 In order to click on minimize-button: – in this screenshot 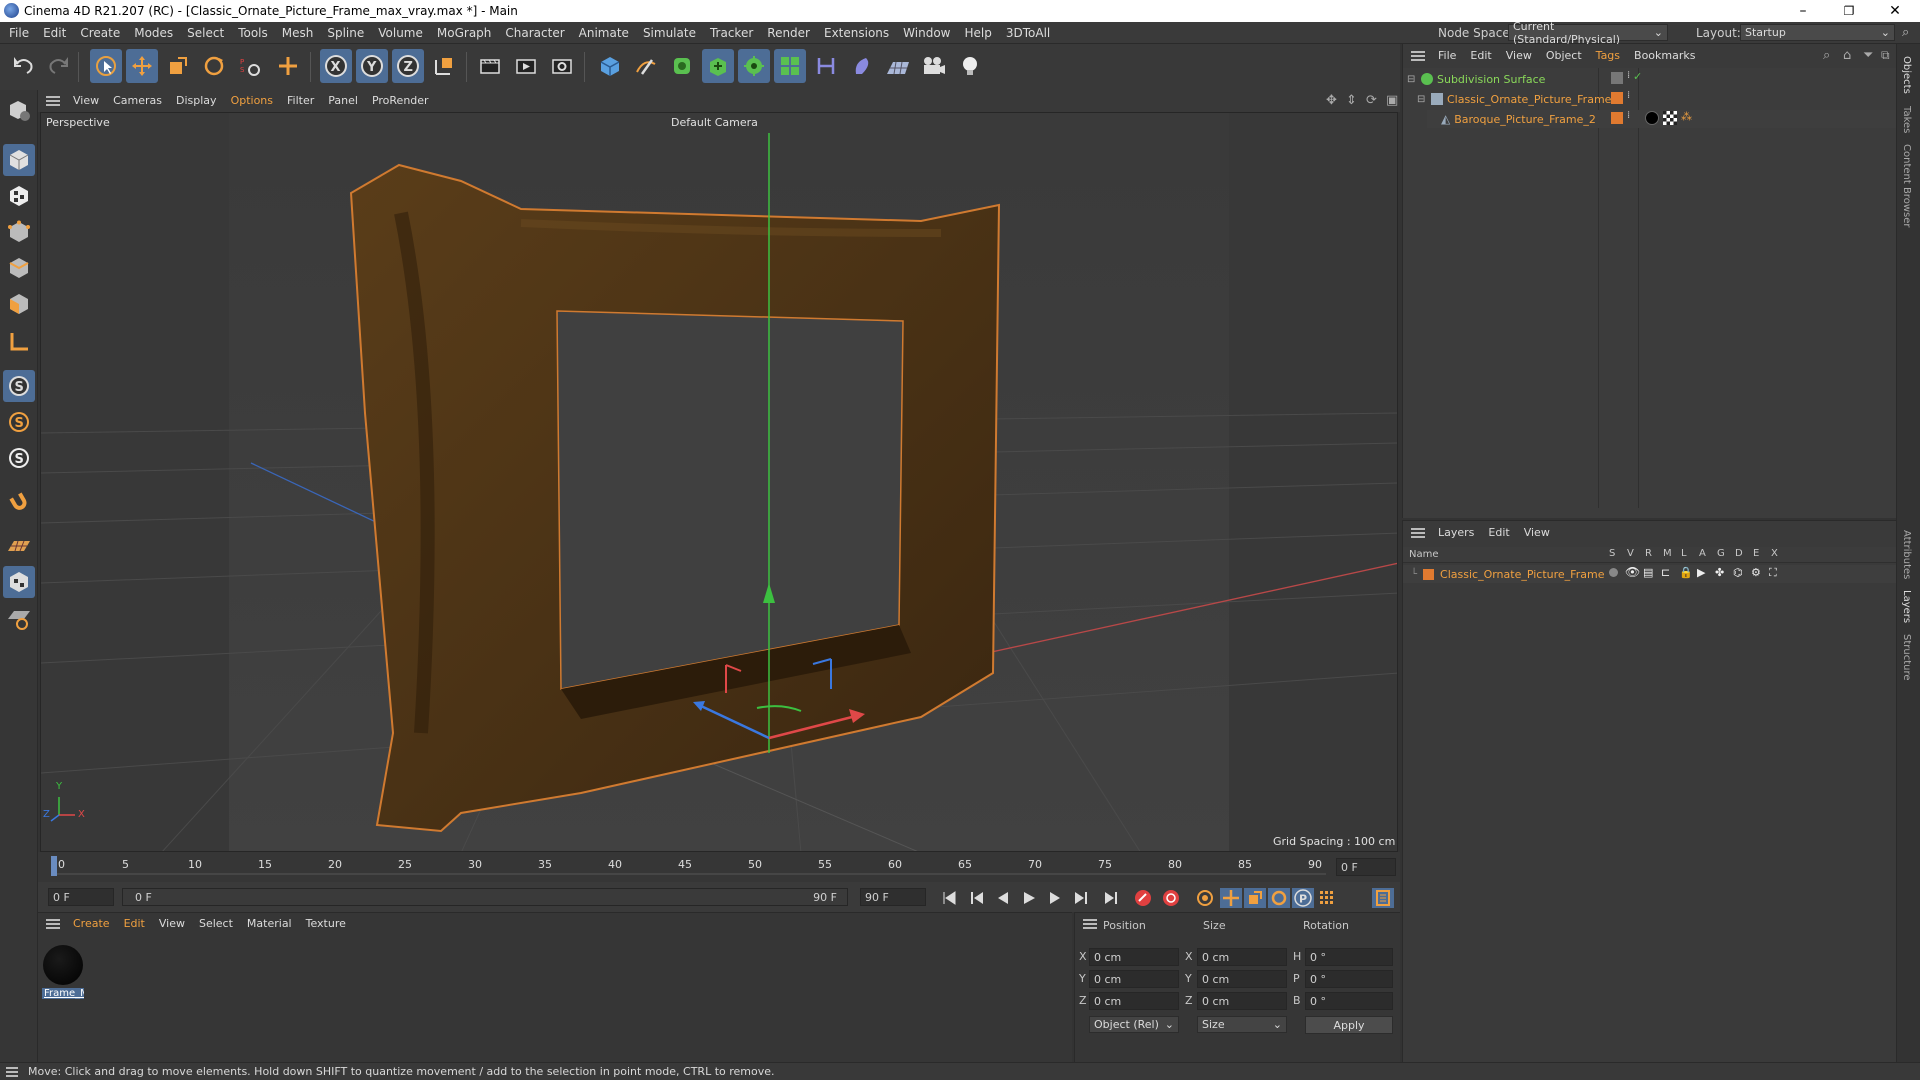, I will do `click(1803, 11)`.